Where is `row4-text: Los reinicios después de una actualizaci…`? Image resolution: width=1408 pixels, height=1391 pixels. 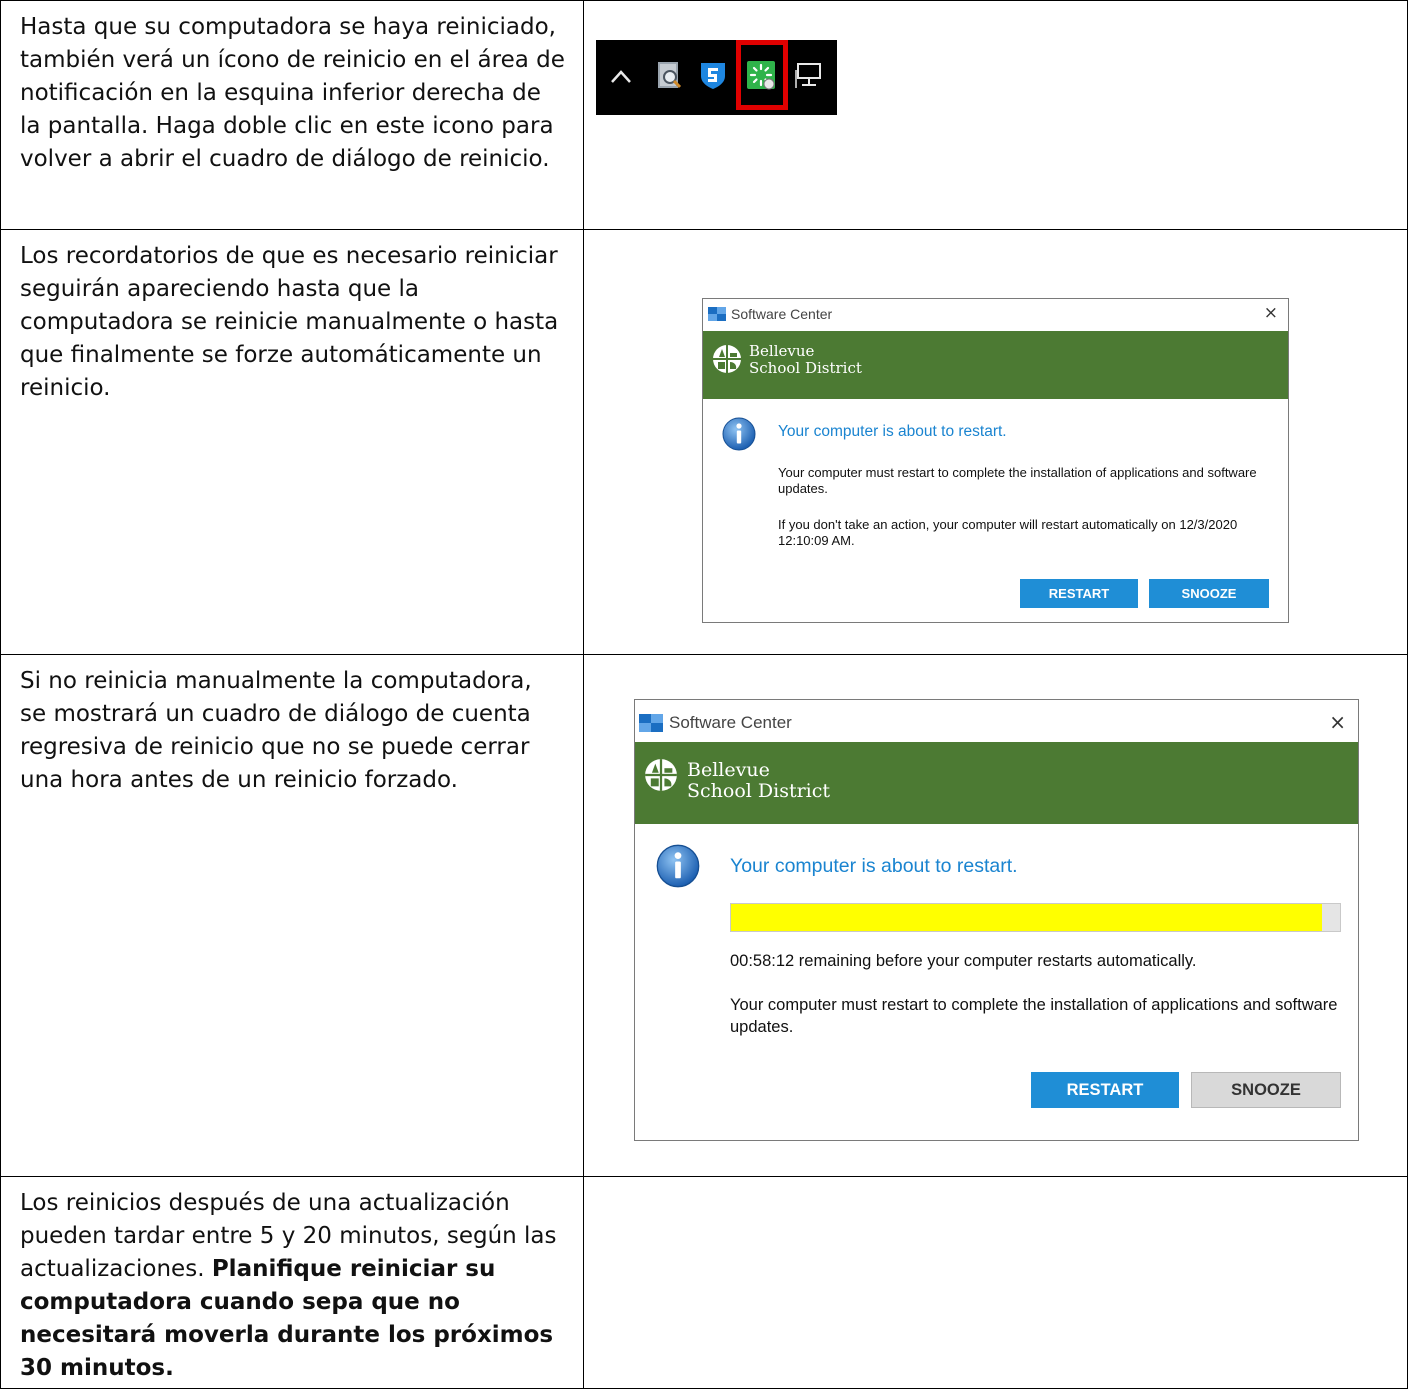 row4-text: Los reinicios después de una actualizaci… is located at coordinates (292, 1281).